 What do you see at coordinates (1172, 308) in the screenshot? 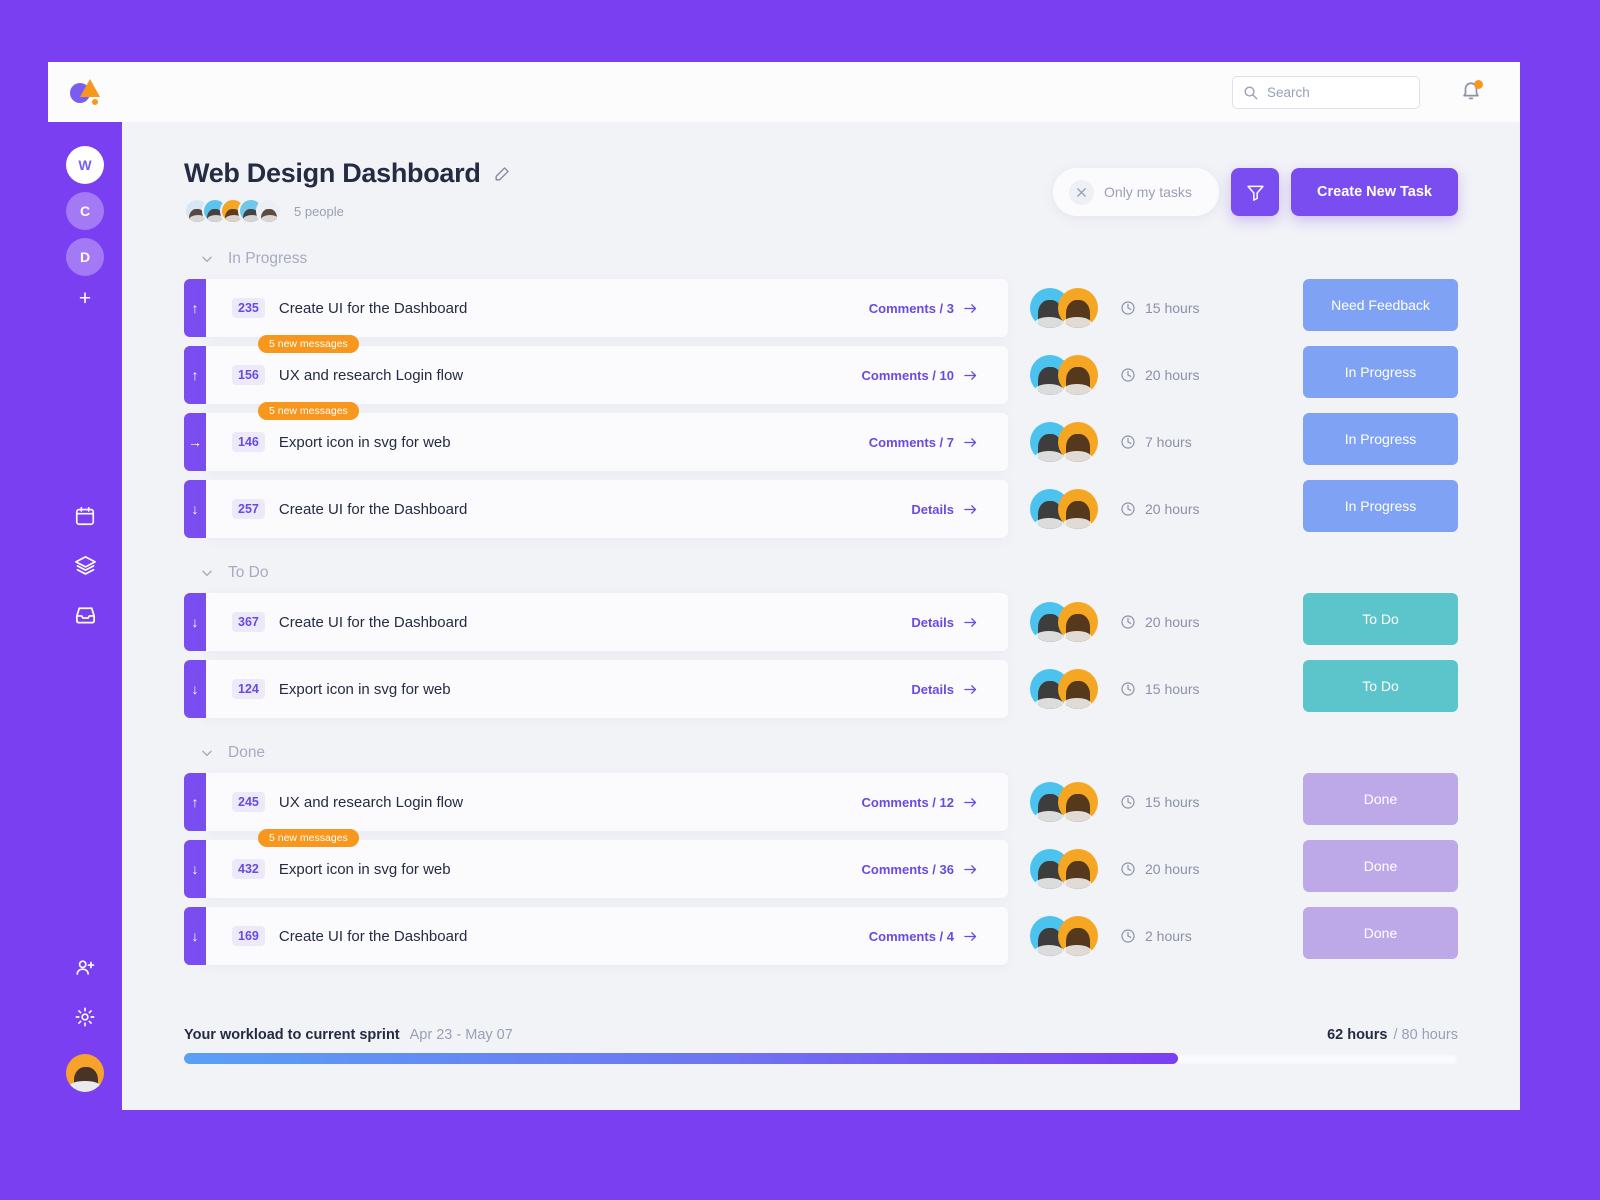
I see `task-hours-label: 15 hours` at bounding box center [1172, 308].